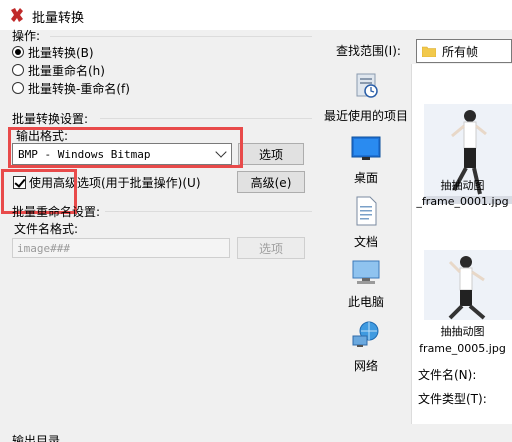 The image size is (512, 442). I want to click on place-documents: 文档, so click(366, 223).